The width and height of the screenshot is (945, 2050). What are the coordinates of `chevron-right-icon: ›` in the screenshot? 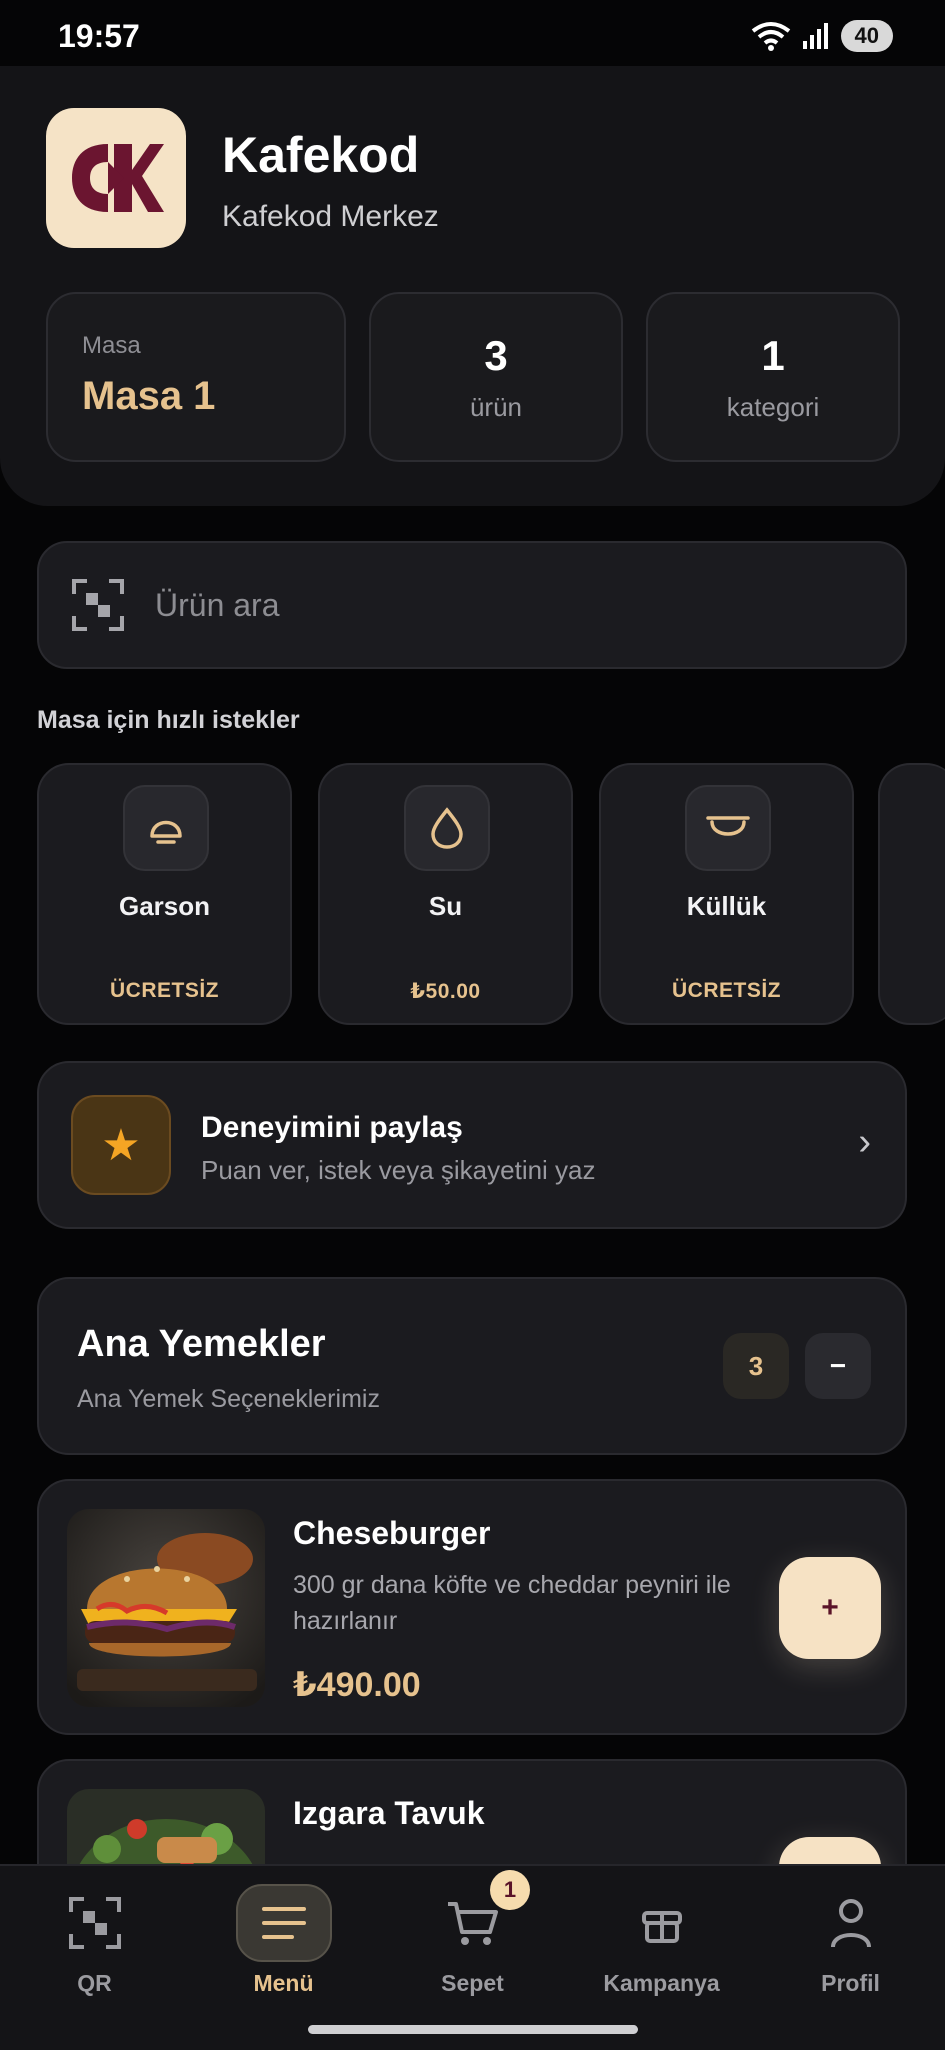 It's located at (864, 1142).